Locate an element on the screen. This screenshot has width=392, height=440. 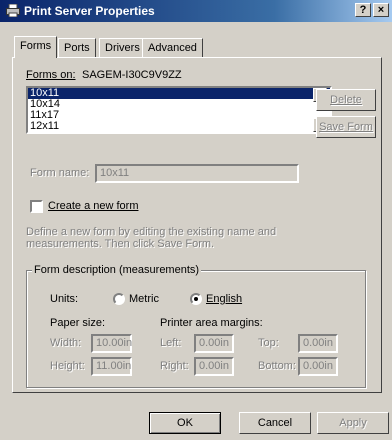
height-label: Height: is located at coordinates (67, 366).